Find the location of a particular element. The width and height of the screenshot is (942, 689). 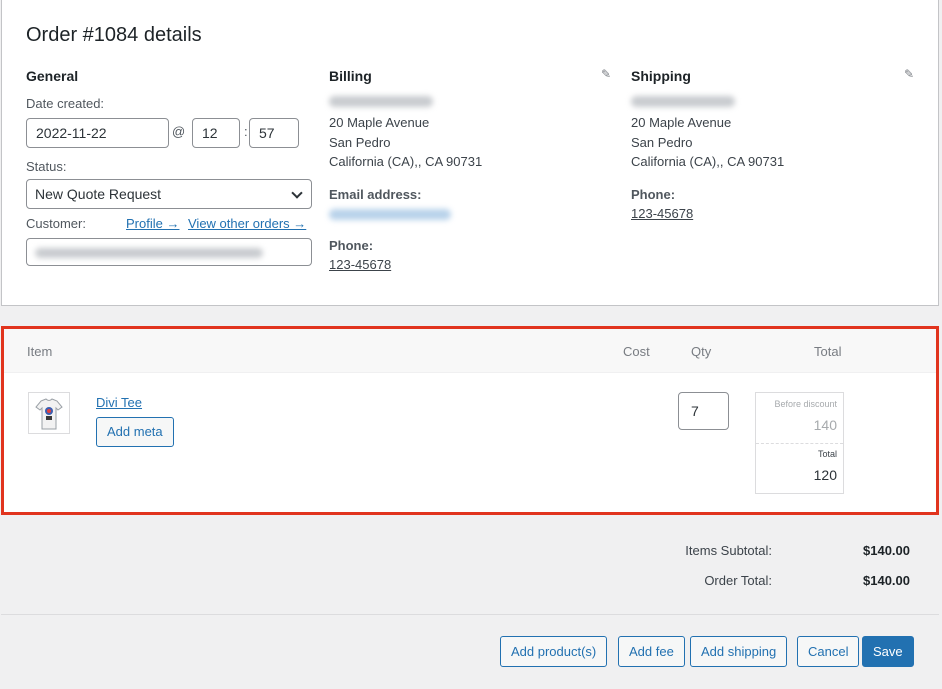

shipping-address-line: California (CA),, CA 90731 is located at coordinates (708, 161).